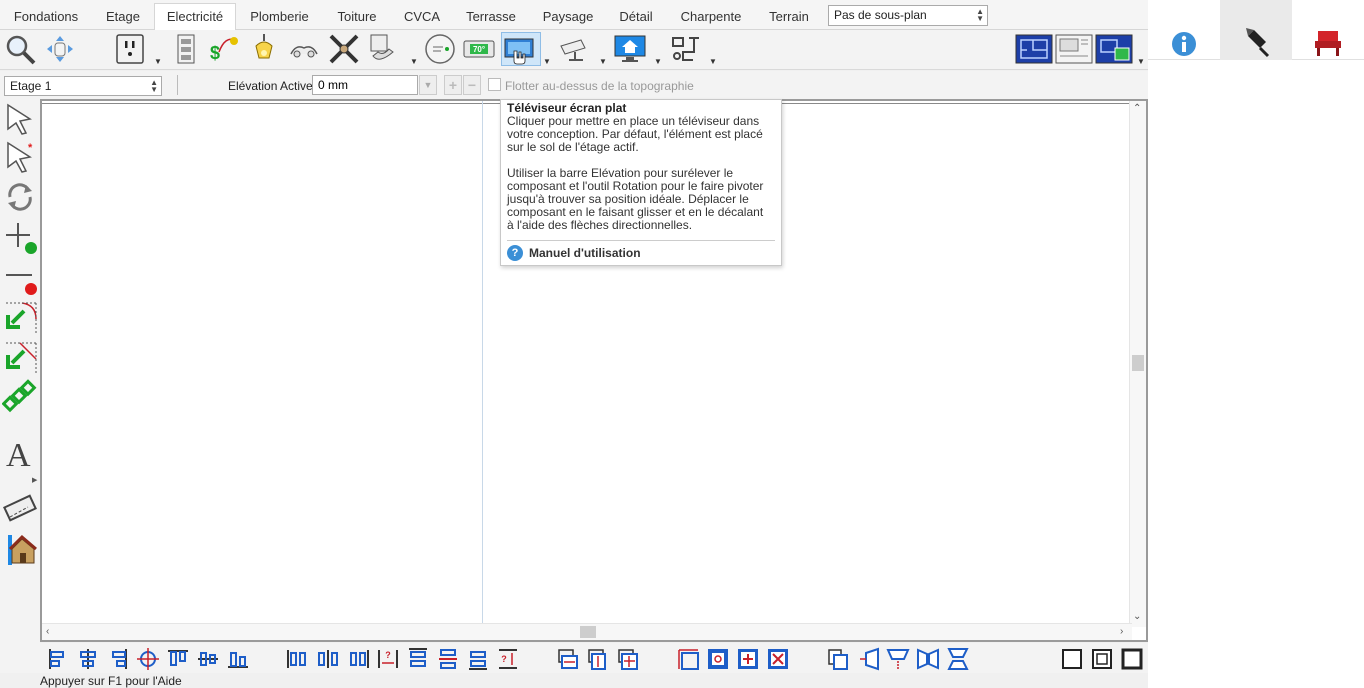 The width and height of the screenshot is (1364, 688). Describe the element at coordinates (304, 49) in the screenshot. I see `fixture-button` at that location.